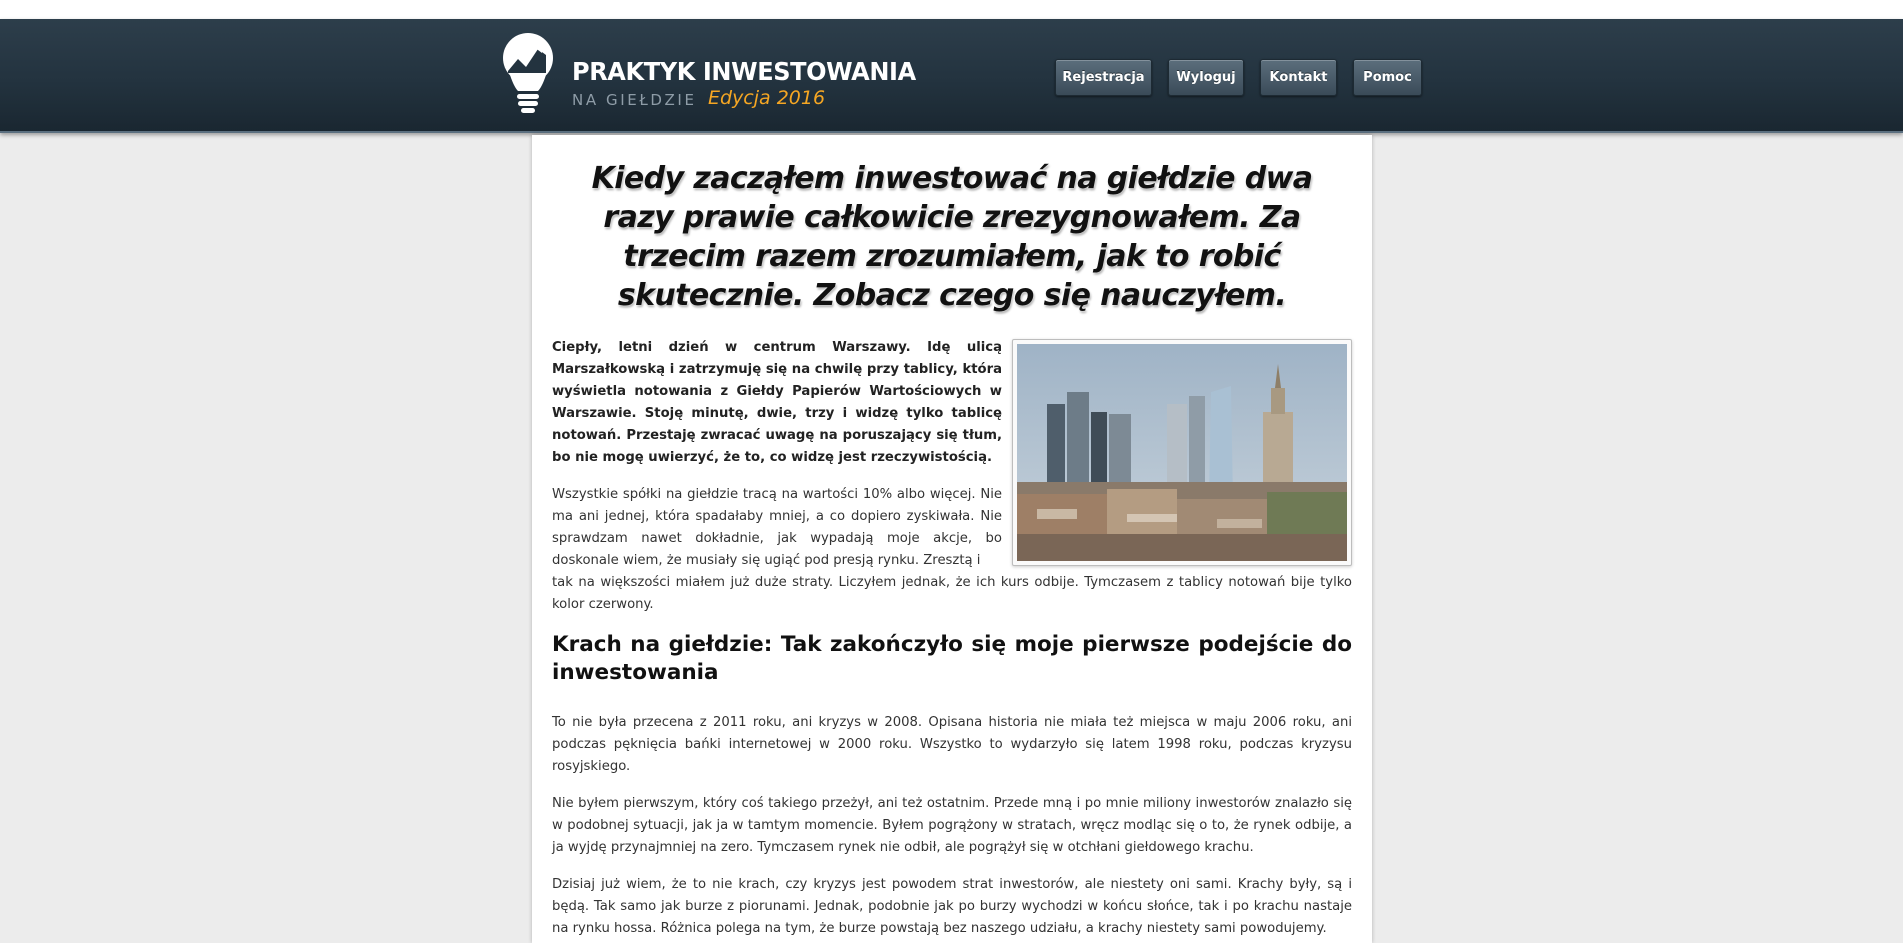 This screenshot has width=1903, height=943. What do you see at coordinates (1103, 77) in the screenshot?
I see `register-button: Rejestracja` at bounding box center [1103, 77].